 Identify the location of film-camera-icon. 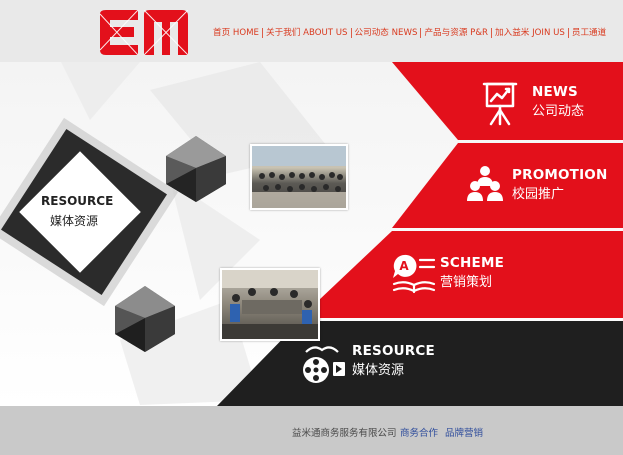
(324, 364).